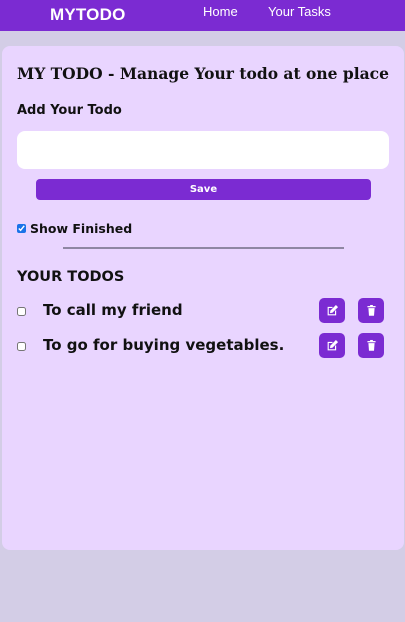  Describe the element at coordinates (203, 311) in the screenshot. I see `todo-item: To call my friend` at that location.